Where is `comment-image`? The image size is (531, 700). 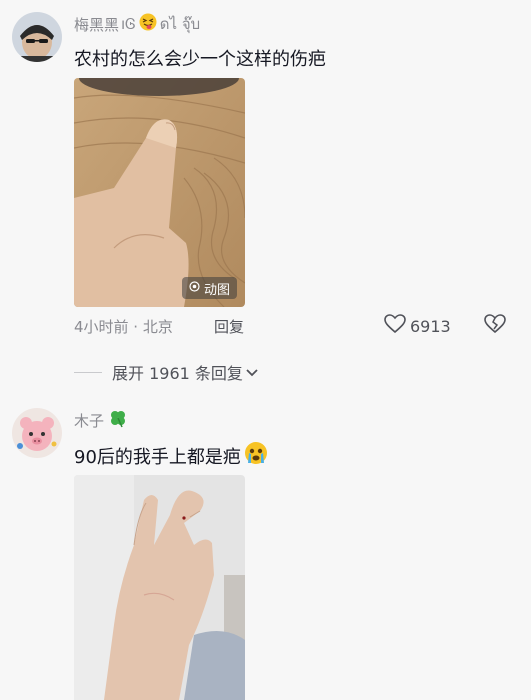
comment-image is located at coordinates (159, 587).